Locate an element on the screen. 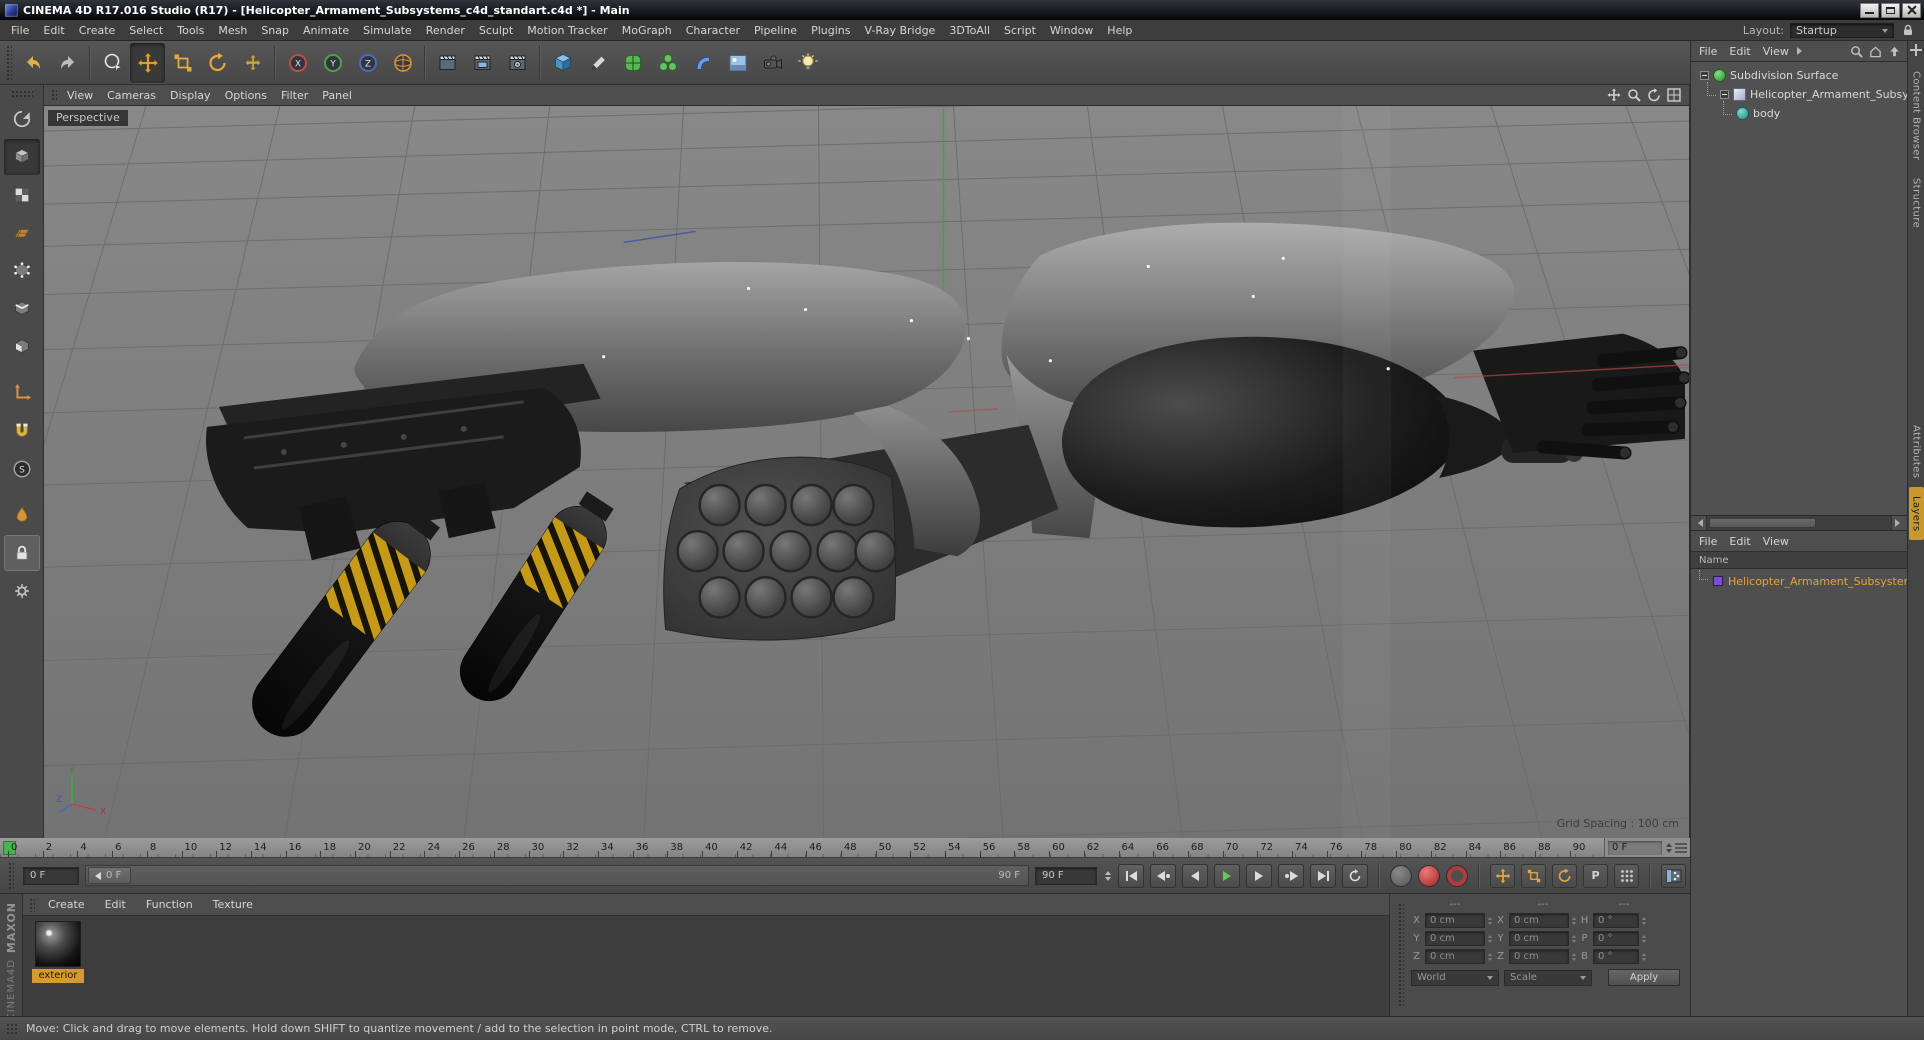 Image resolution: width=1924 pixels, height=1040 pixels. size-y-field: 0 cm is located at coordinates (1539, 938).